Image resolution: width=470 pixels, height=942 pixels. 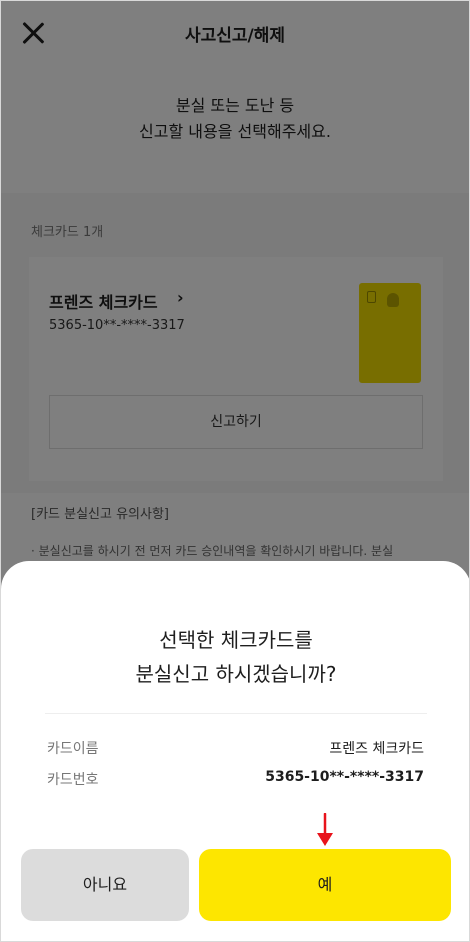 What do you see at coordinates (325, 829) in the screenshot?
I see `arrow-down-icon` at bounding box center [325, 829].